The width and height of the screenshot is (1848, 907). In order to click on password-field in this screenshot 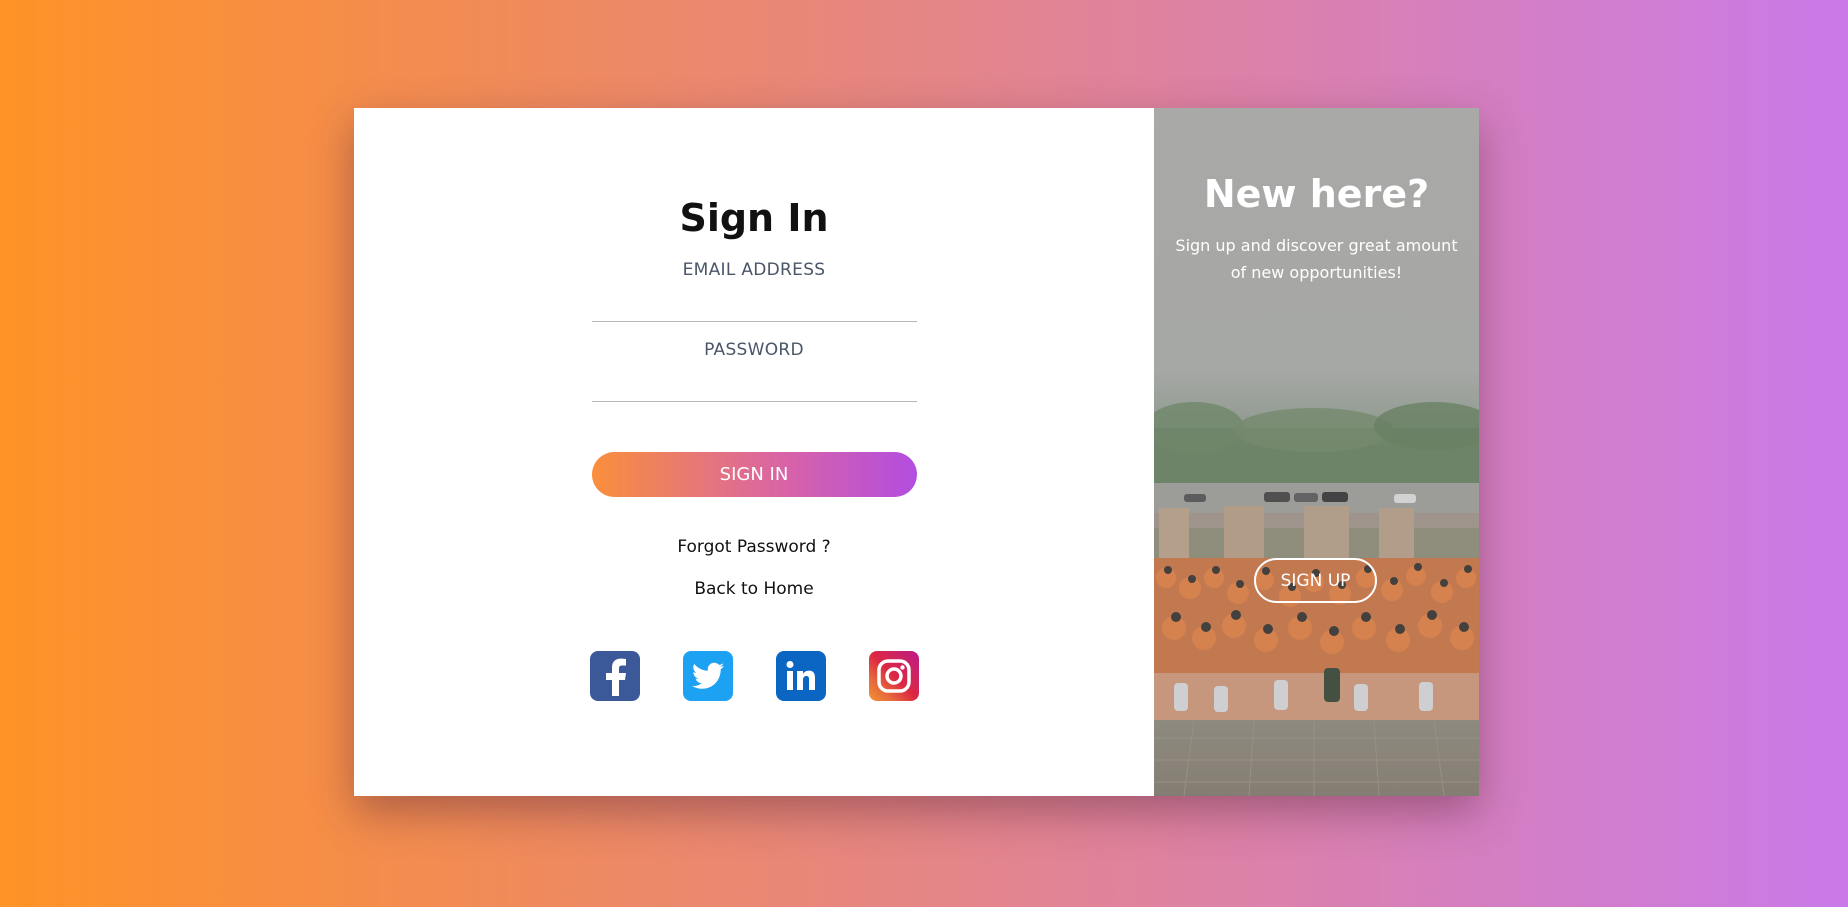, I will do `click(754, 381)`.